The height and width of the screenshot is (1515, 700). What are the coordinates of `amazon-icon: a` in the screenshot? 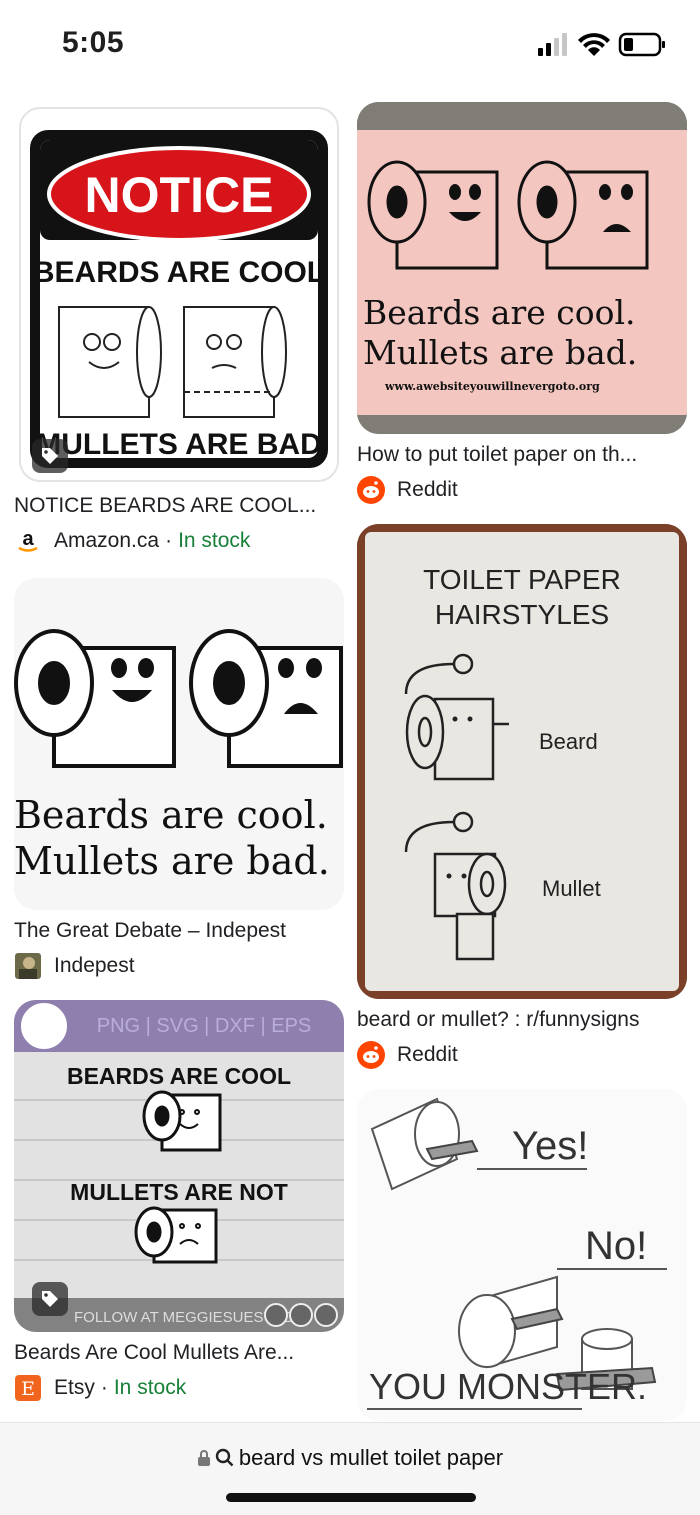 It's located at (28, 541).